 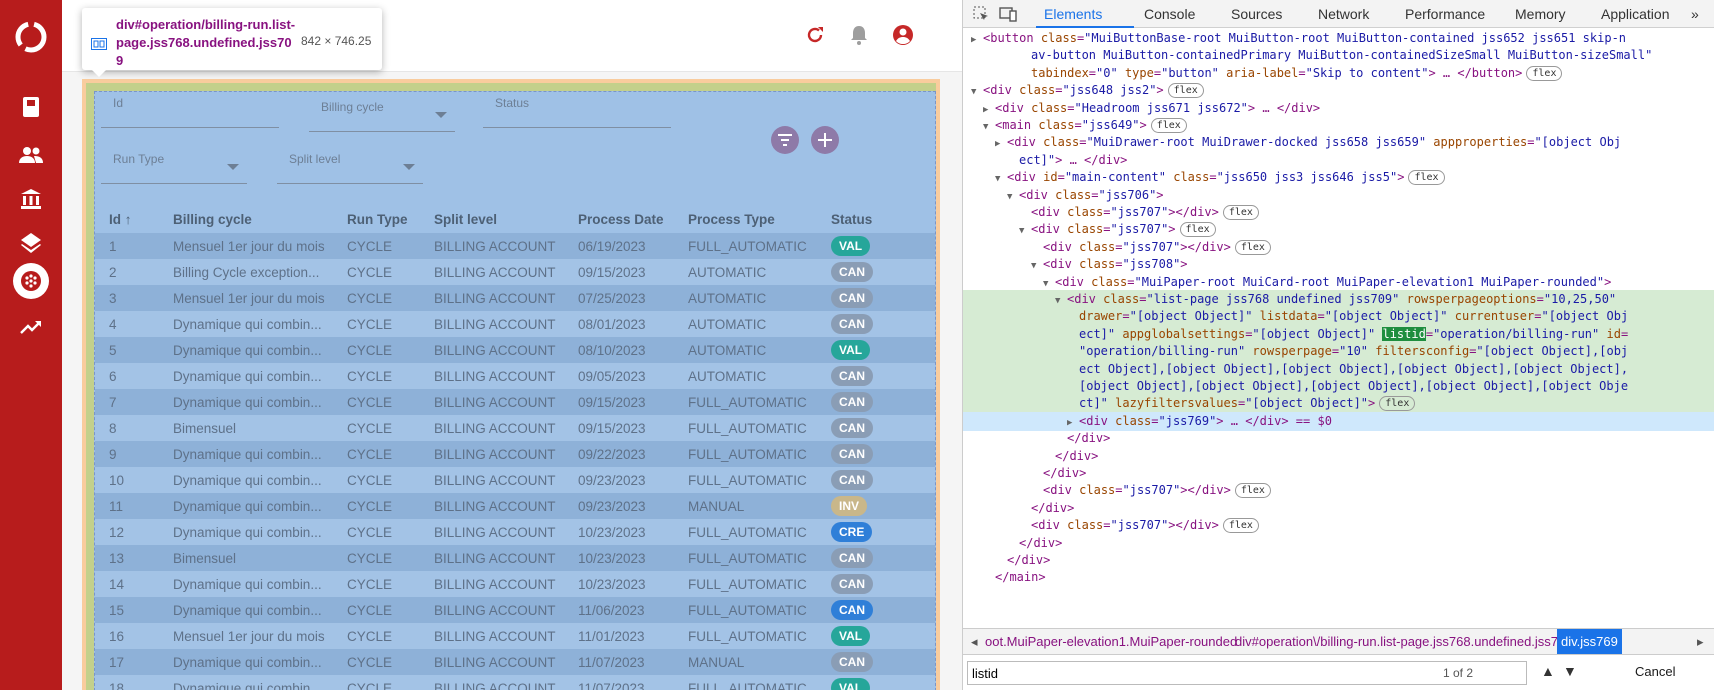 What do you see at coordinates (876, 219) in the screenshot?
I see `col-status-header: Status` at bounding box center [876, 219].